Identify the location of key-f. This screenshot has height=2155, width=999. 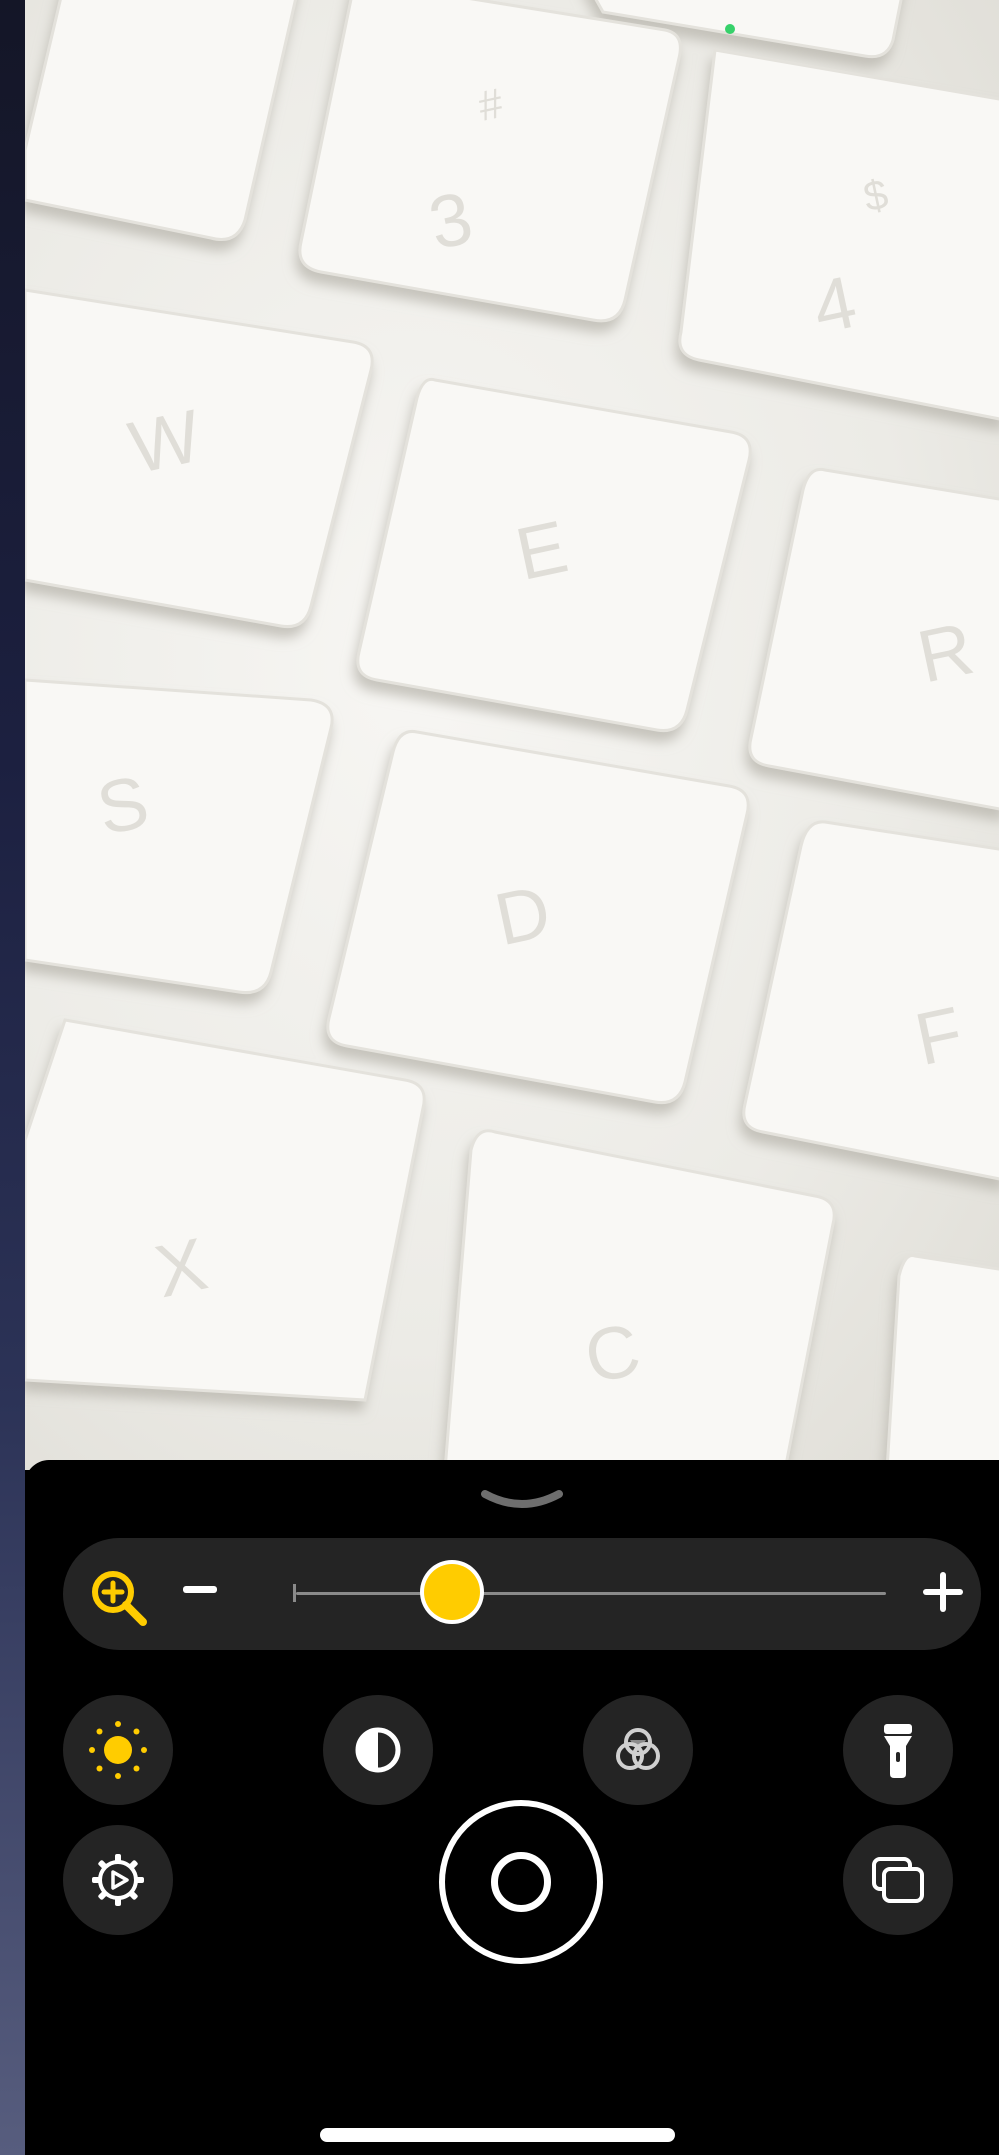
(870, 1000).